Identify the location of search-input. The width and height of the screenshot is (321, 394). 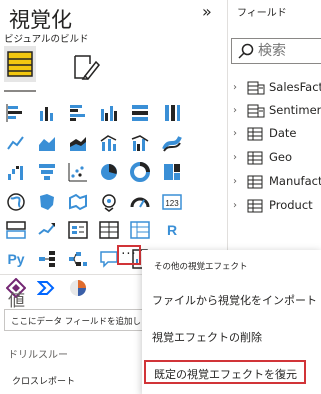
(289, 51).